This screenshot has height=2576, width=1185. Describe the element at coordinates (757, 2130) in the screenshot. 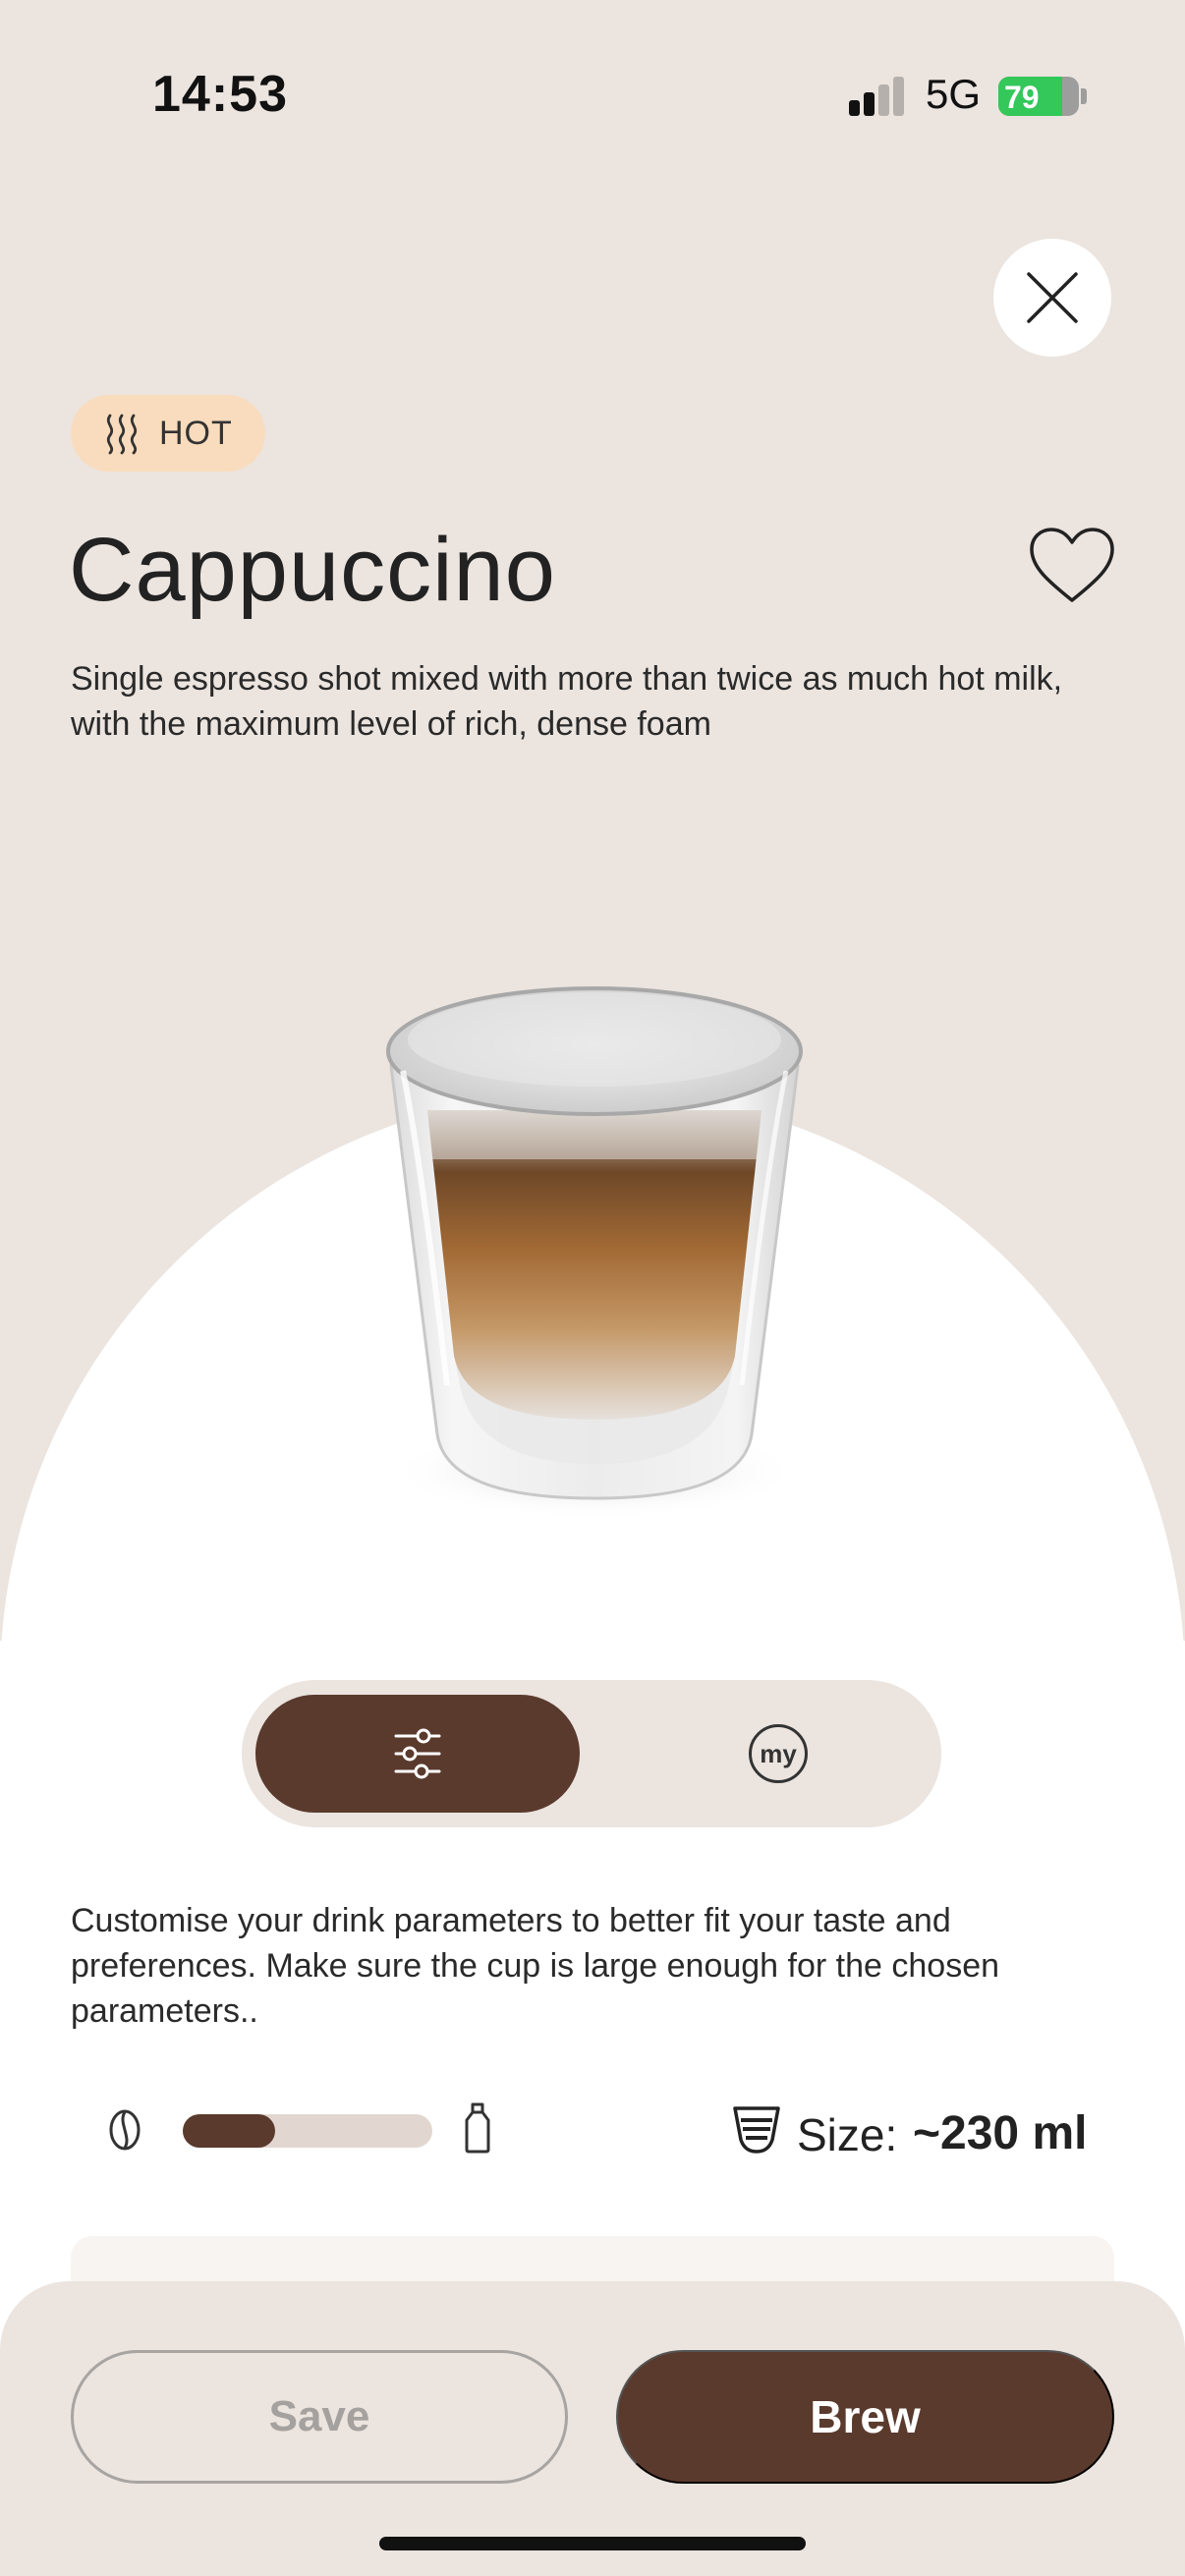

I see `cup-size-icon` at that location.